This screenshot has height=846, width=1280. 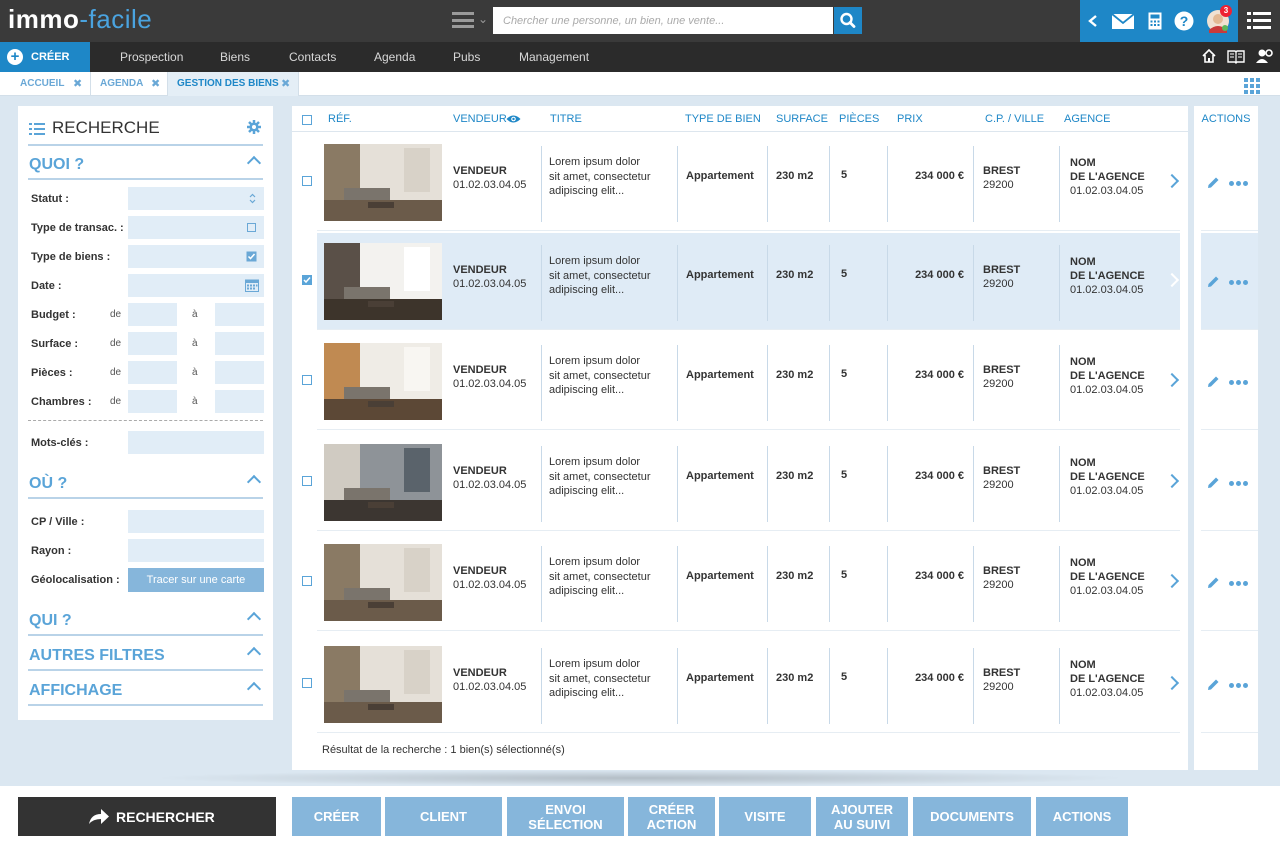 I want to click on ajouter-au-suivi-button: AJOUTER AU SUIVI, so click(x=862, y=816).